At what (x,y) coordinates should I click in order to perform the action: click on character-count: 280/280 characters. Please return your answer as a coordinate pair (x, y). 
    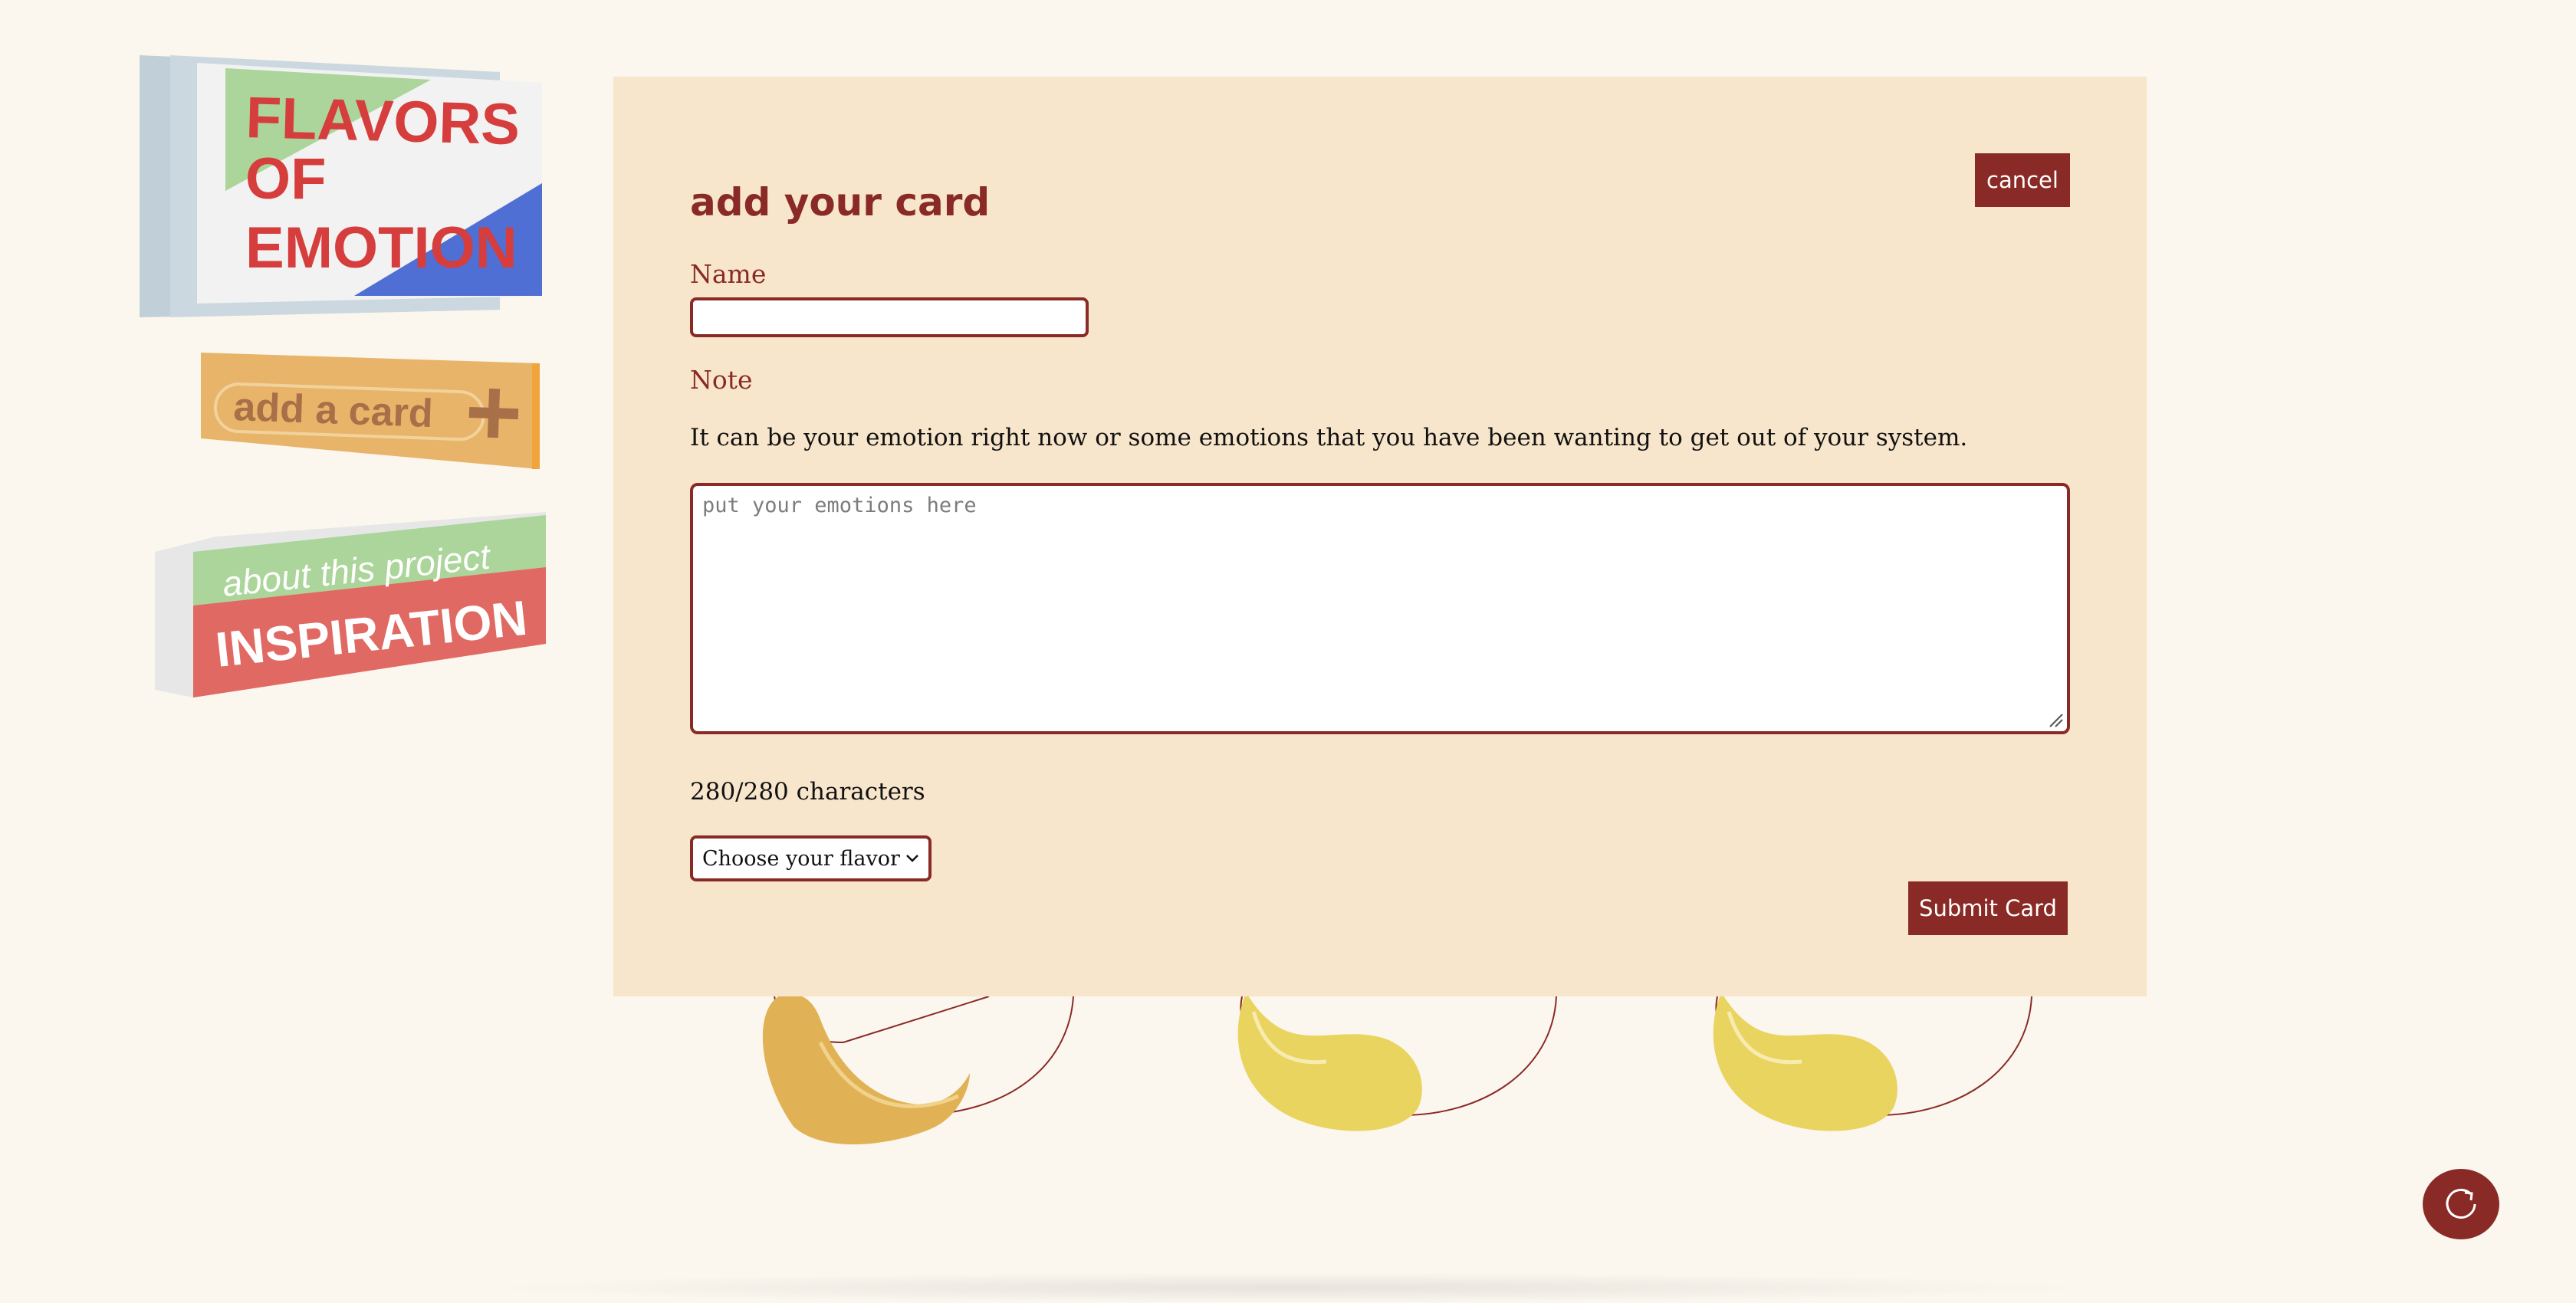
    Looking at the image, I should click on (808, 792).